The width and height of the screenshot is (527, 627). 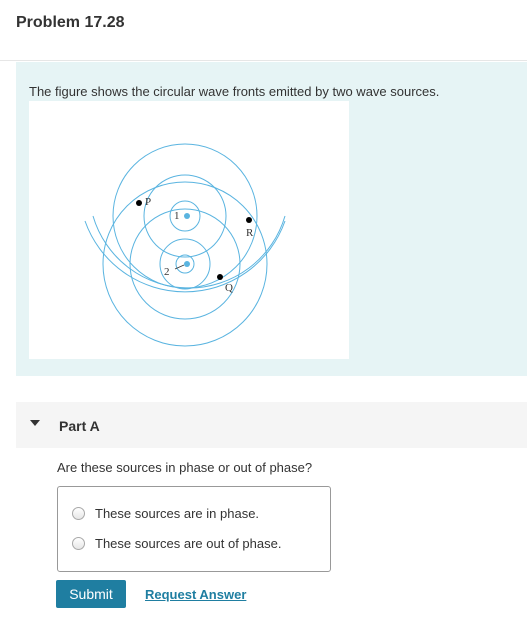 What do you see at coordinates (195, 594) in the screenshot?
I see `request-answer-link: Request Answer` at bounding box center [195, 594].